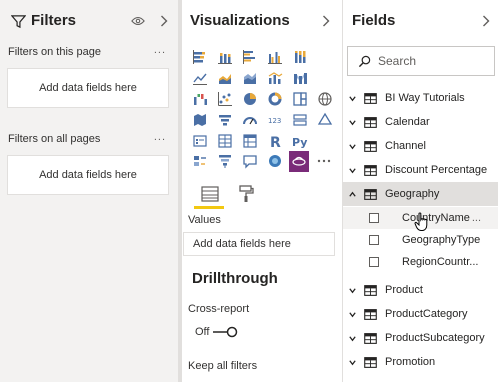 The width and height of the screenshot is (498, 382). I want to click on scatter-icon, so click(224, 99).